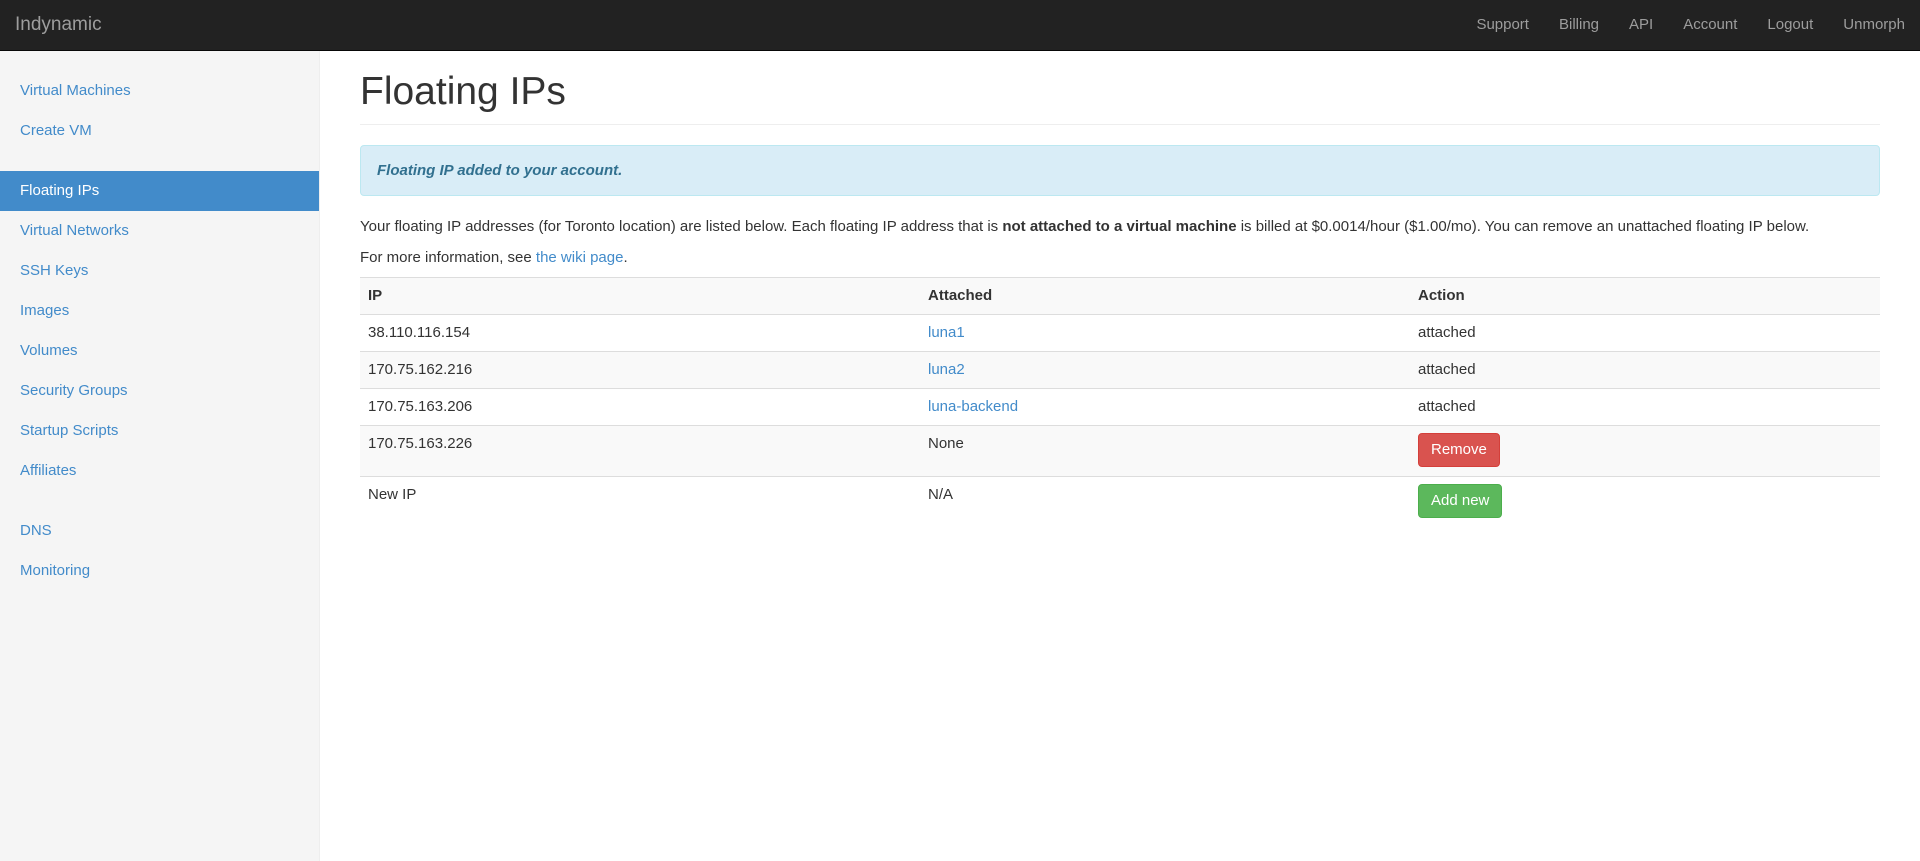  Describe the element at coordinates (1579, 25) in the screenshot. I see `nav-billing-link: Billing` at that location.